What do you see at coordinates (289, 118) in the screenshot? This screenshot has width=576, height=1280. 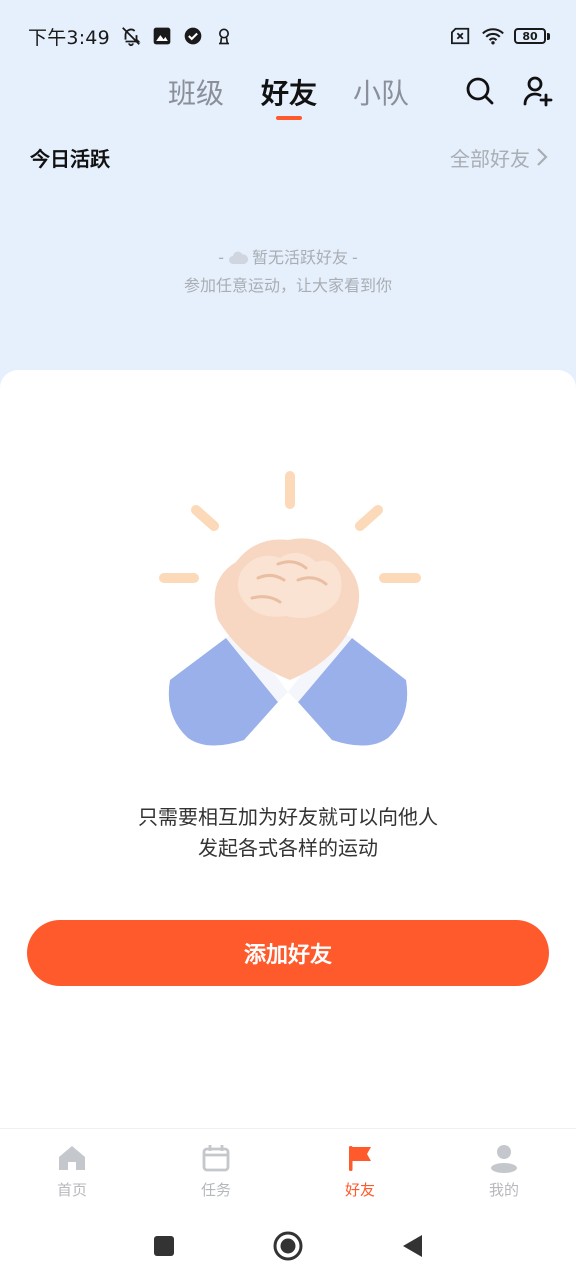 I see `tab-active-indicator` at bounding box center [289, 118].